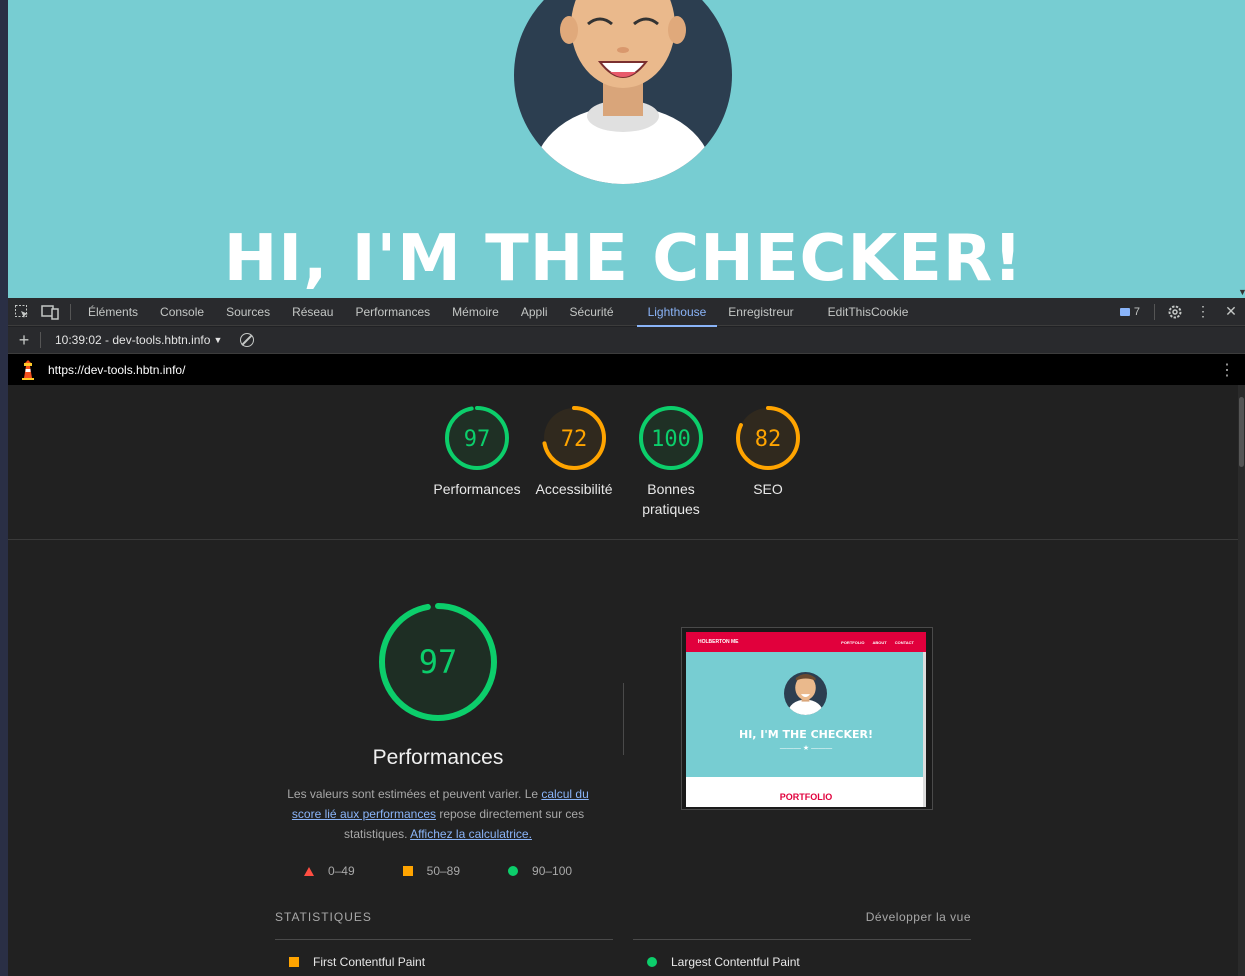 Image resolution: width=1245 pixels, height=976 pixels. What do you see at coordinates (392, 312) in the screenshot?
I see `tab-performance: Performances` at bounding box center [392, 312].